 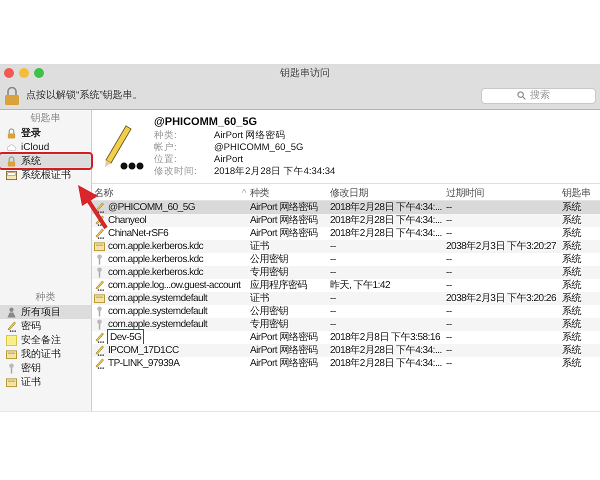 What do you see at coordinates (501, 247) in the screenshot?
I see `table-cell-text: 2038年2月3日 下午3:20:27` at bounding box center [501, 247].